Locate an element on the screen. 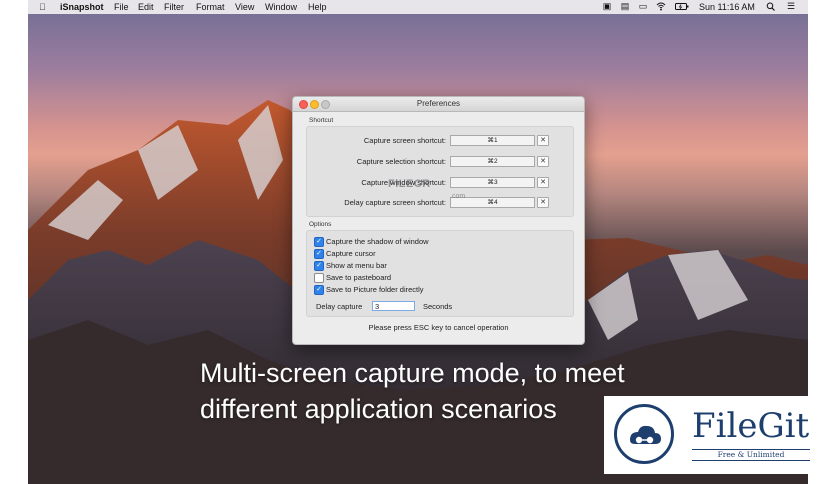  shortcut-row: Capture window shortcut: ⌘3 ✕ is located at coordinates (440, 182).